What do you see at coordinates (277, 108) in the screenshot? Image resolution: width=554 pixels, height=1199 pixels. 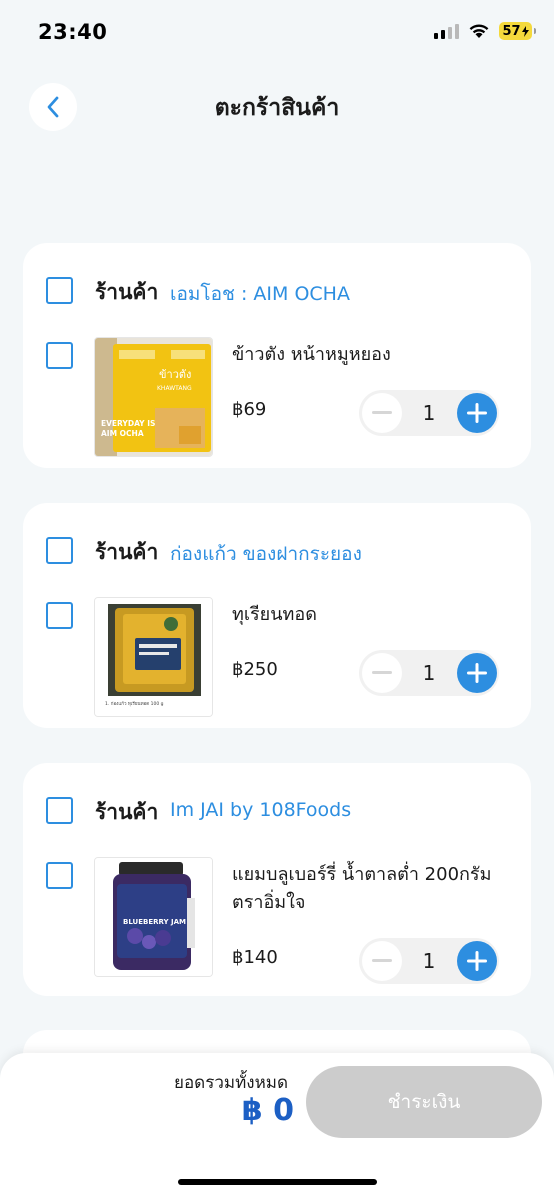 I see `page-title: ตะกร้าสินค้า` at bounding box center [277, 108].